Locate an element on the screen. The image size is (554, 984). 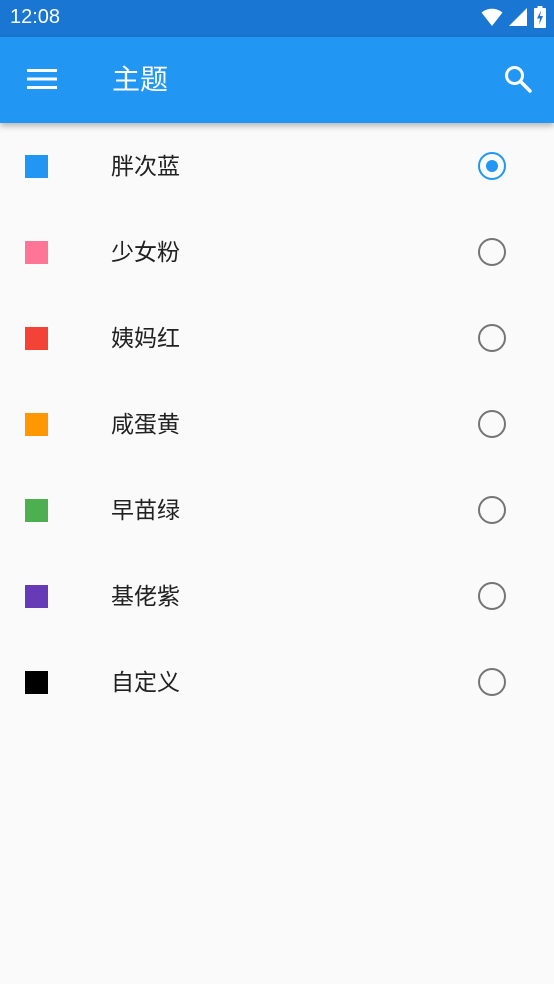
menu-button is located at coordinates (42, 81).